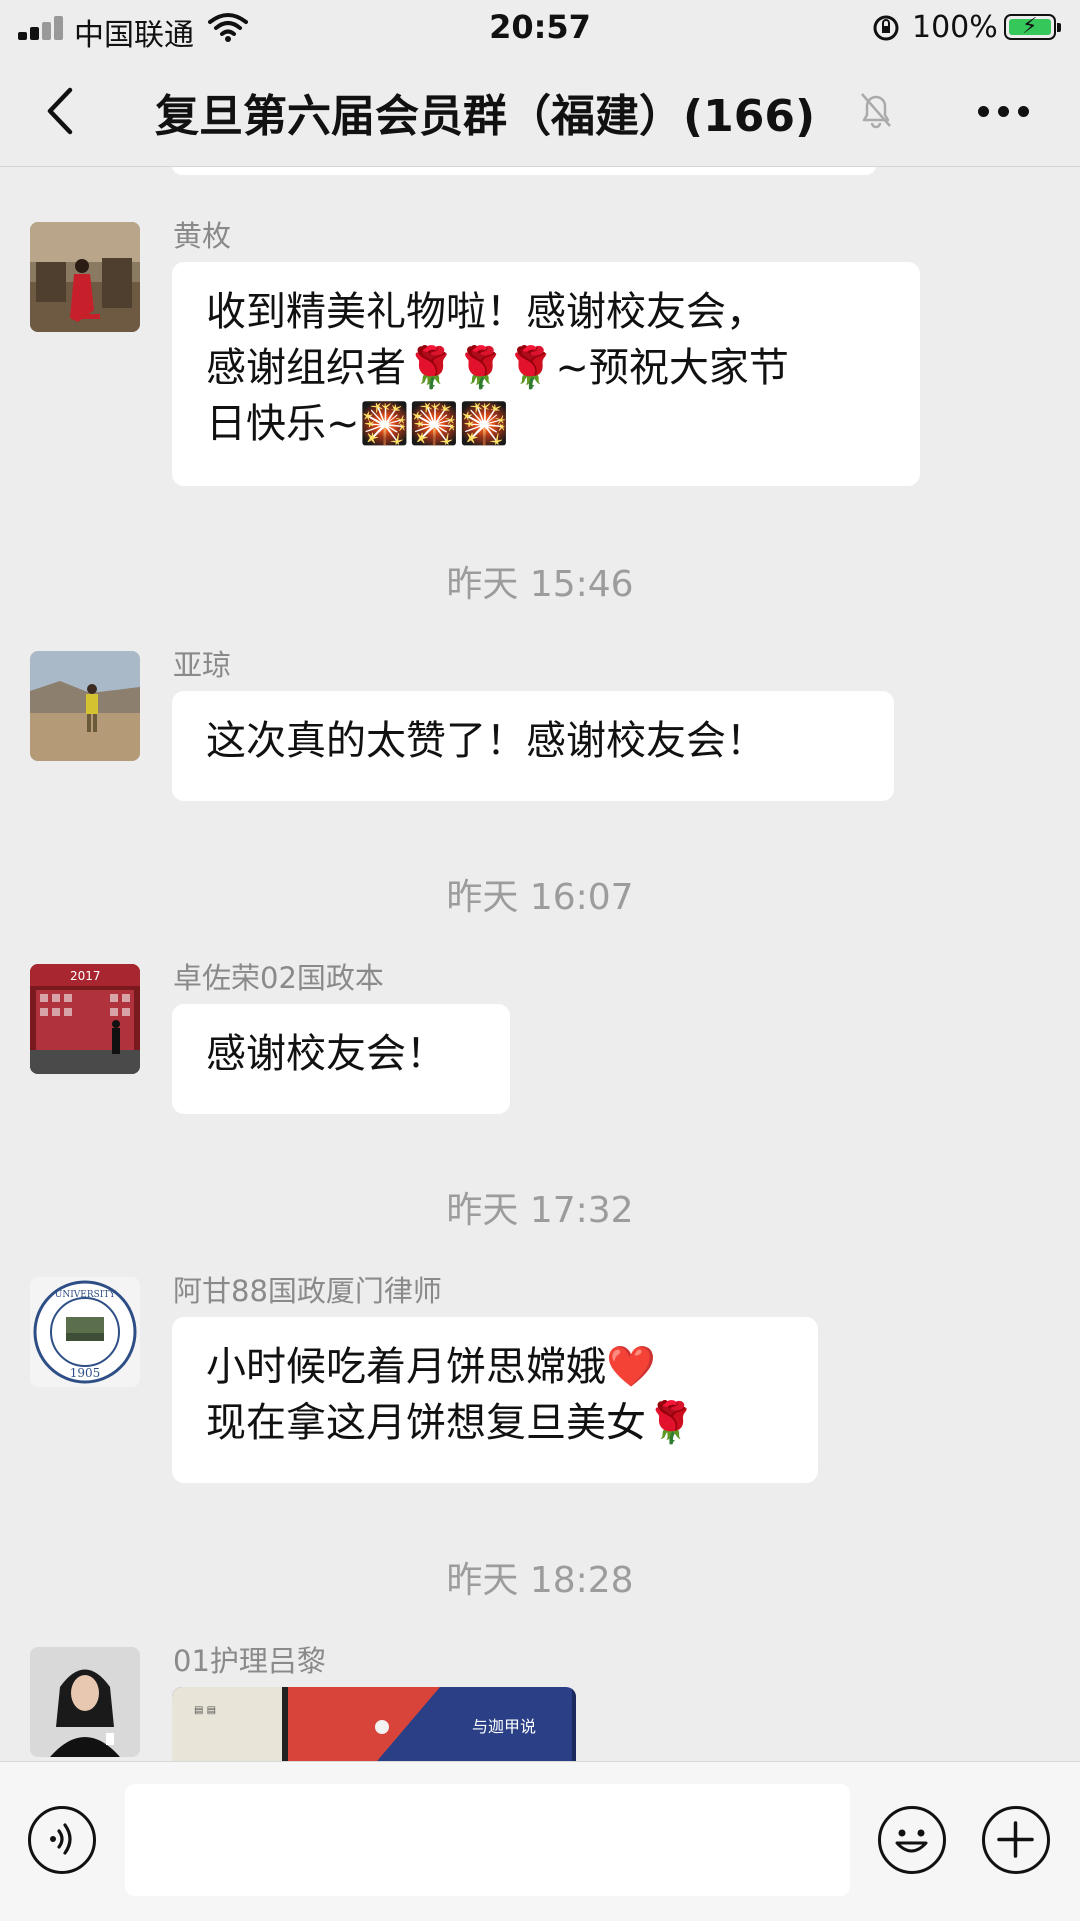  What do you see at coordinates (540, 1210) in the screenshot?
I see `timestamp: 昨天 17:32` at bounding box center [540, 1210].